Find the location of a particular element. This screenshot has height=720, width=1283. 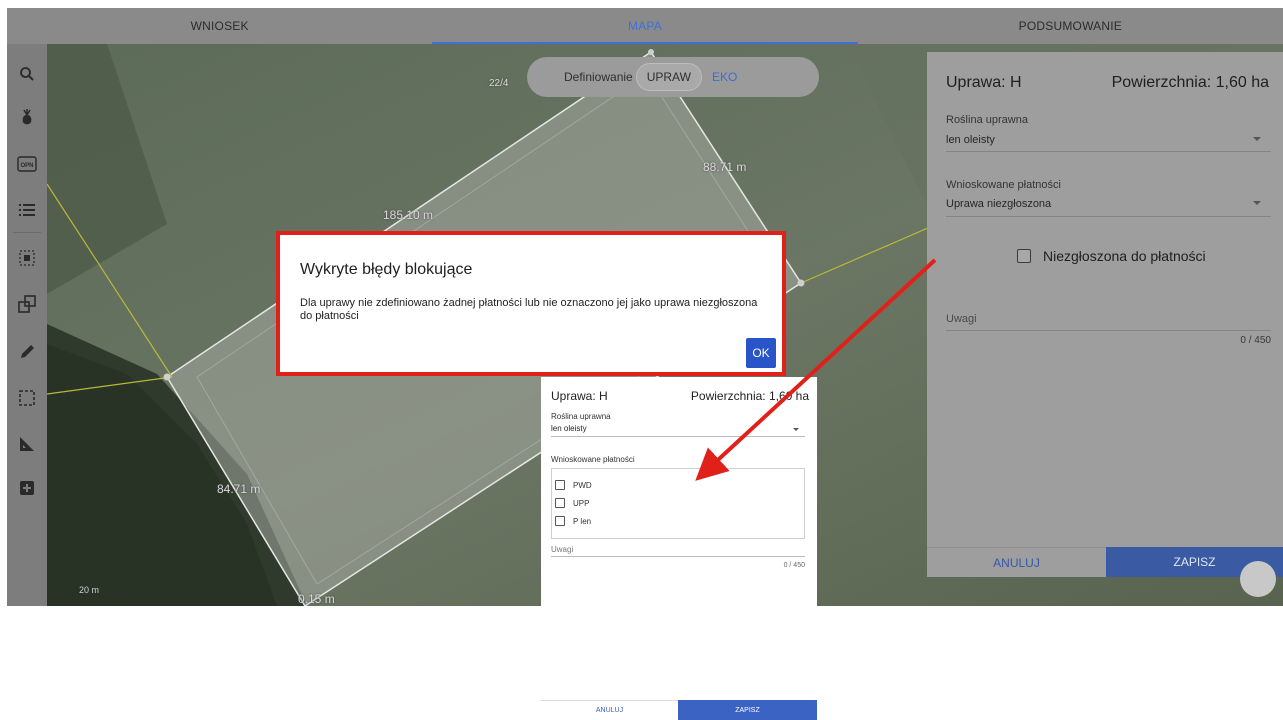

inset-crop-select: len oleisty is located at coordinates (569, 428).